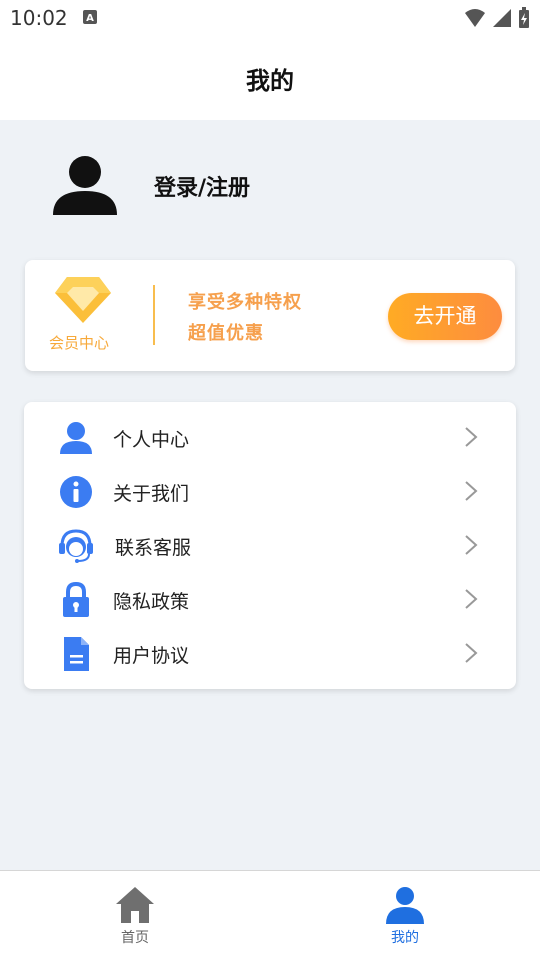 This screenshot has height=961, width=540. Describe the element at coordinates (202, 186) in the screenshot. I see `login-register-link: 登录/注册` at that location.